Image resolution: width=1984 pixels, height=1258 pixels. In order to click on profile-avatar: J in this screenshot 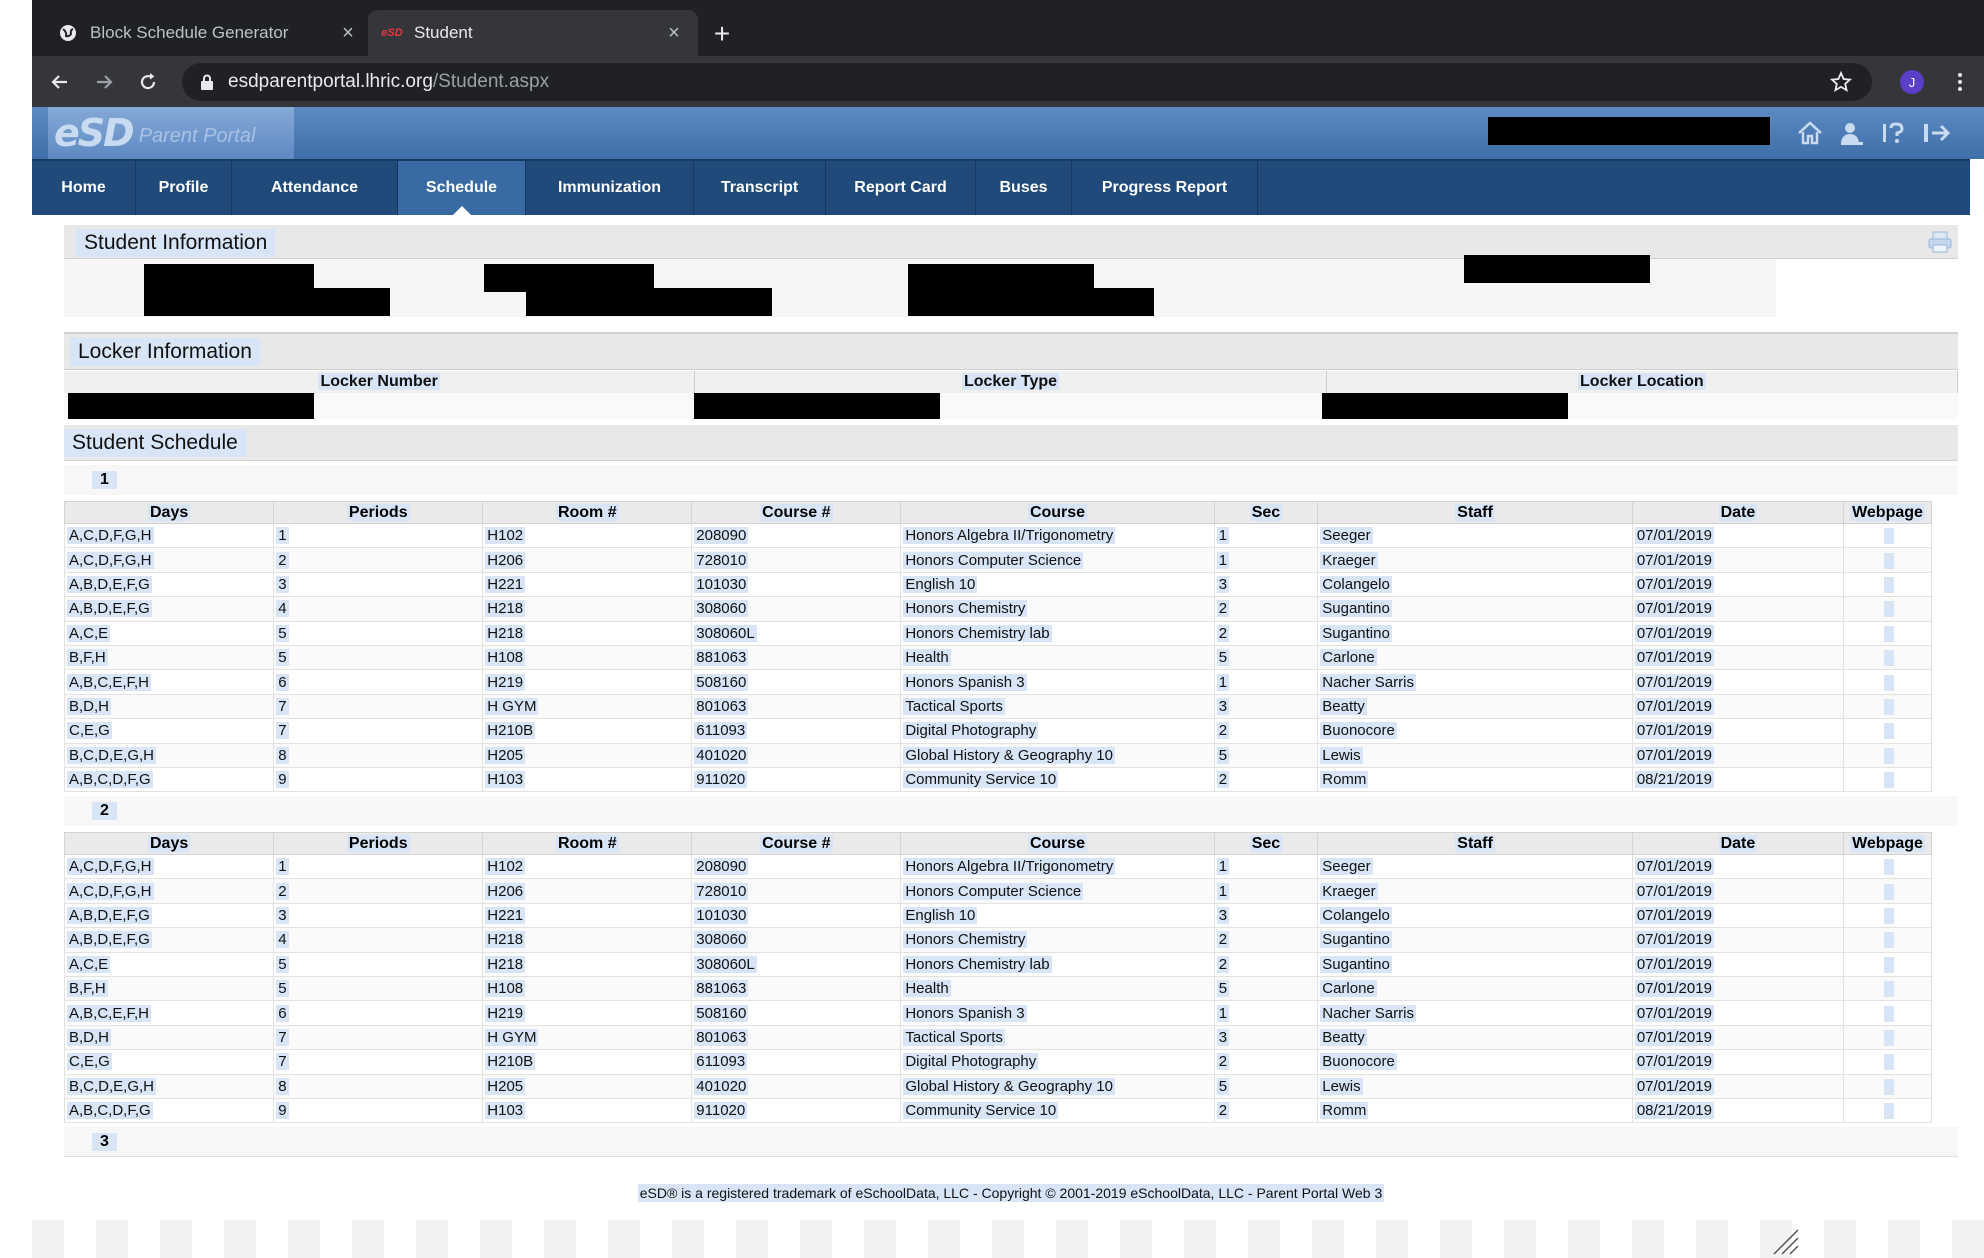, I will do `click(1912, 82)`.